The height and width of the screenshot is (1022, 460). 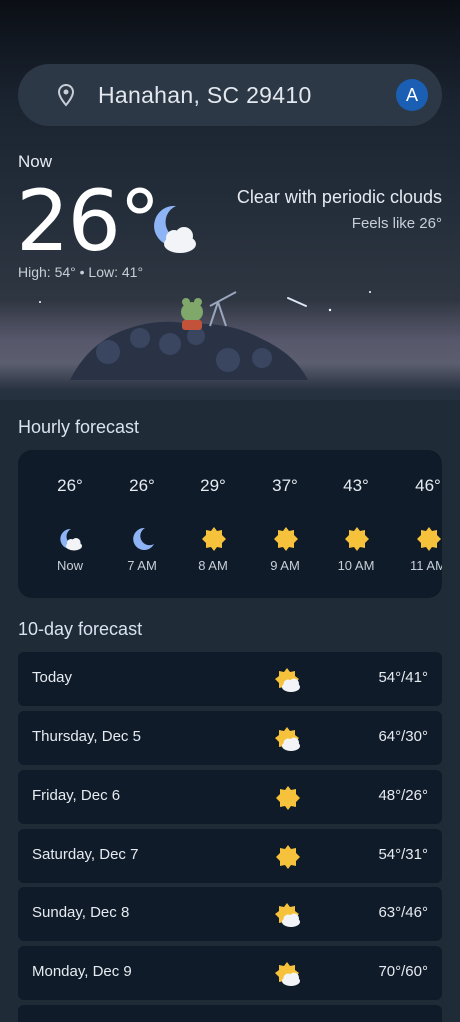 I want to click on now-label: Now, so click(x=35, y=161).